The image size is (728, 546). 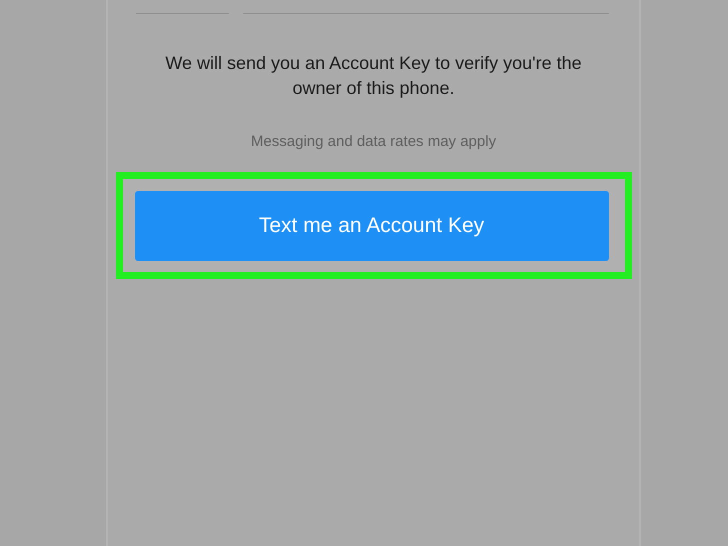 I want to click on info-text: We will send you an Account Key to verify you're the owner of this phone., so click(x=373, y=76).